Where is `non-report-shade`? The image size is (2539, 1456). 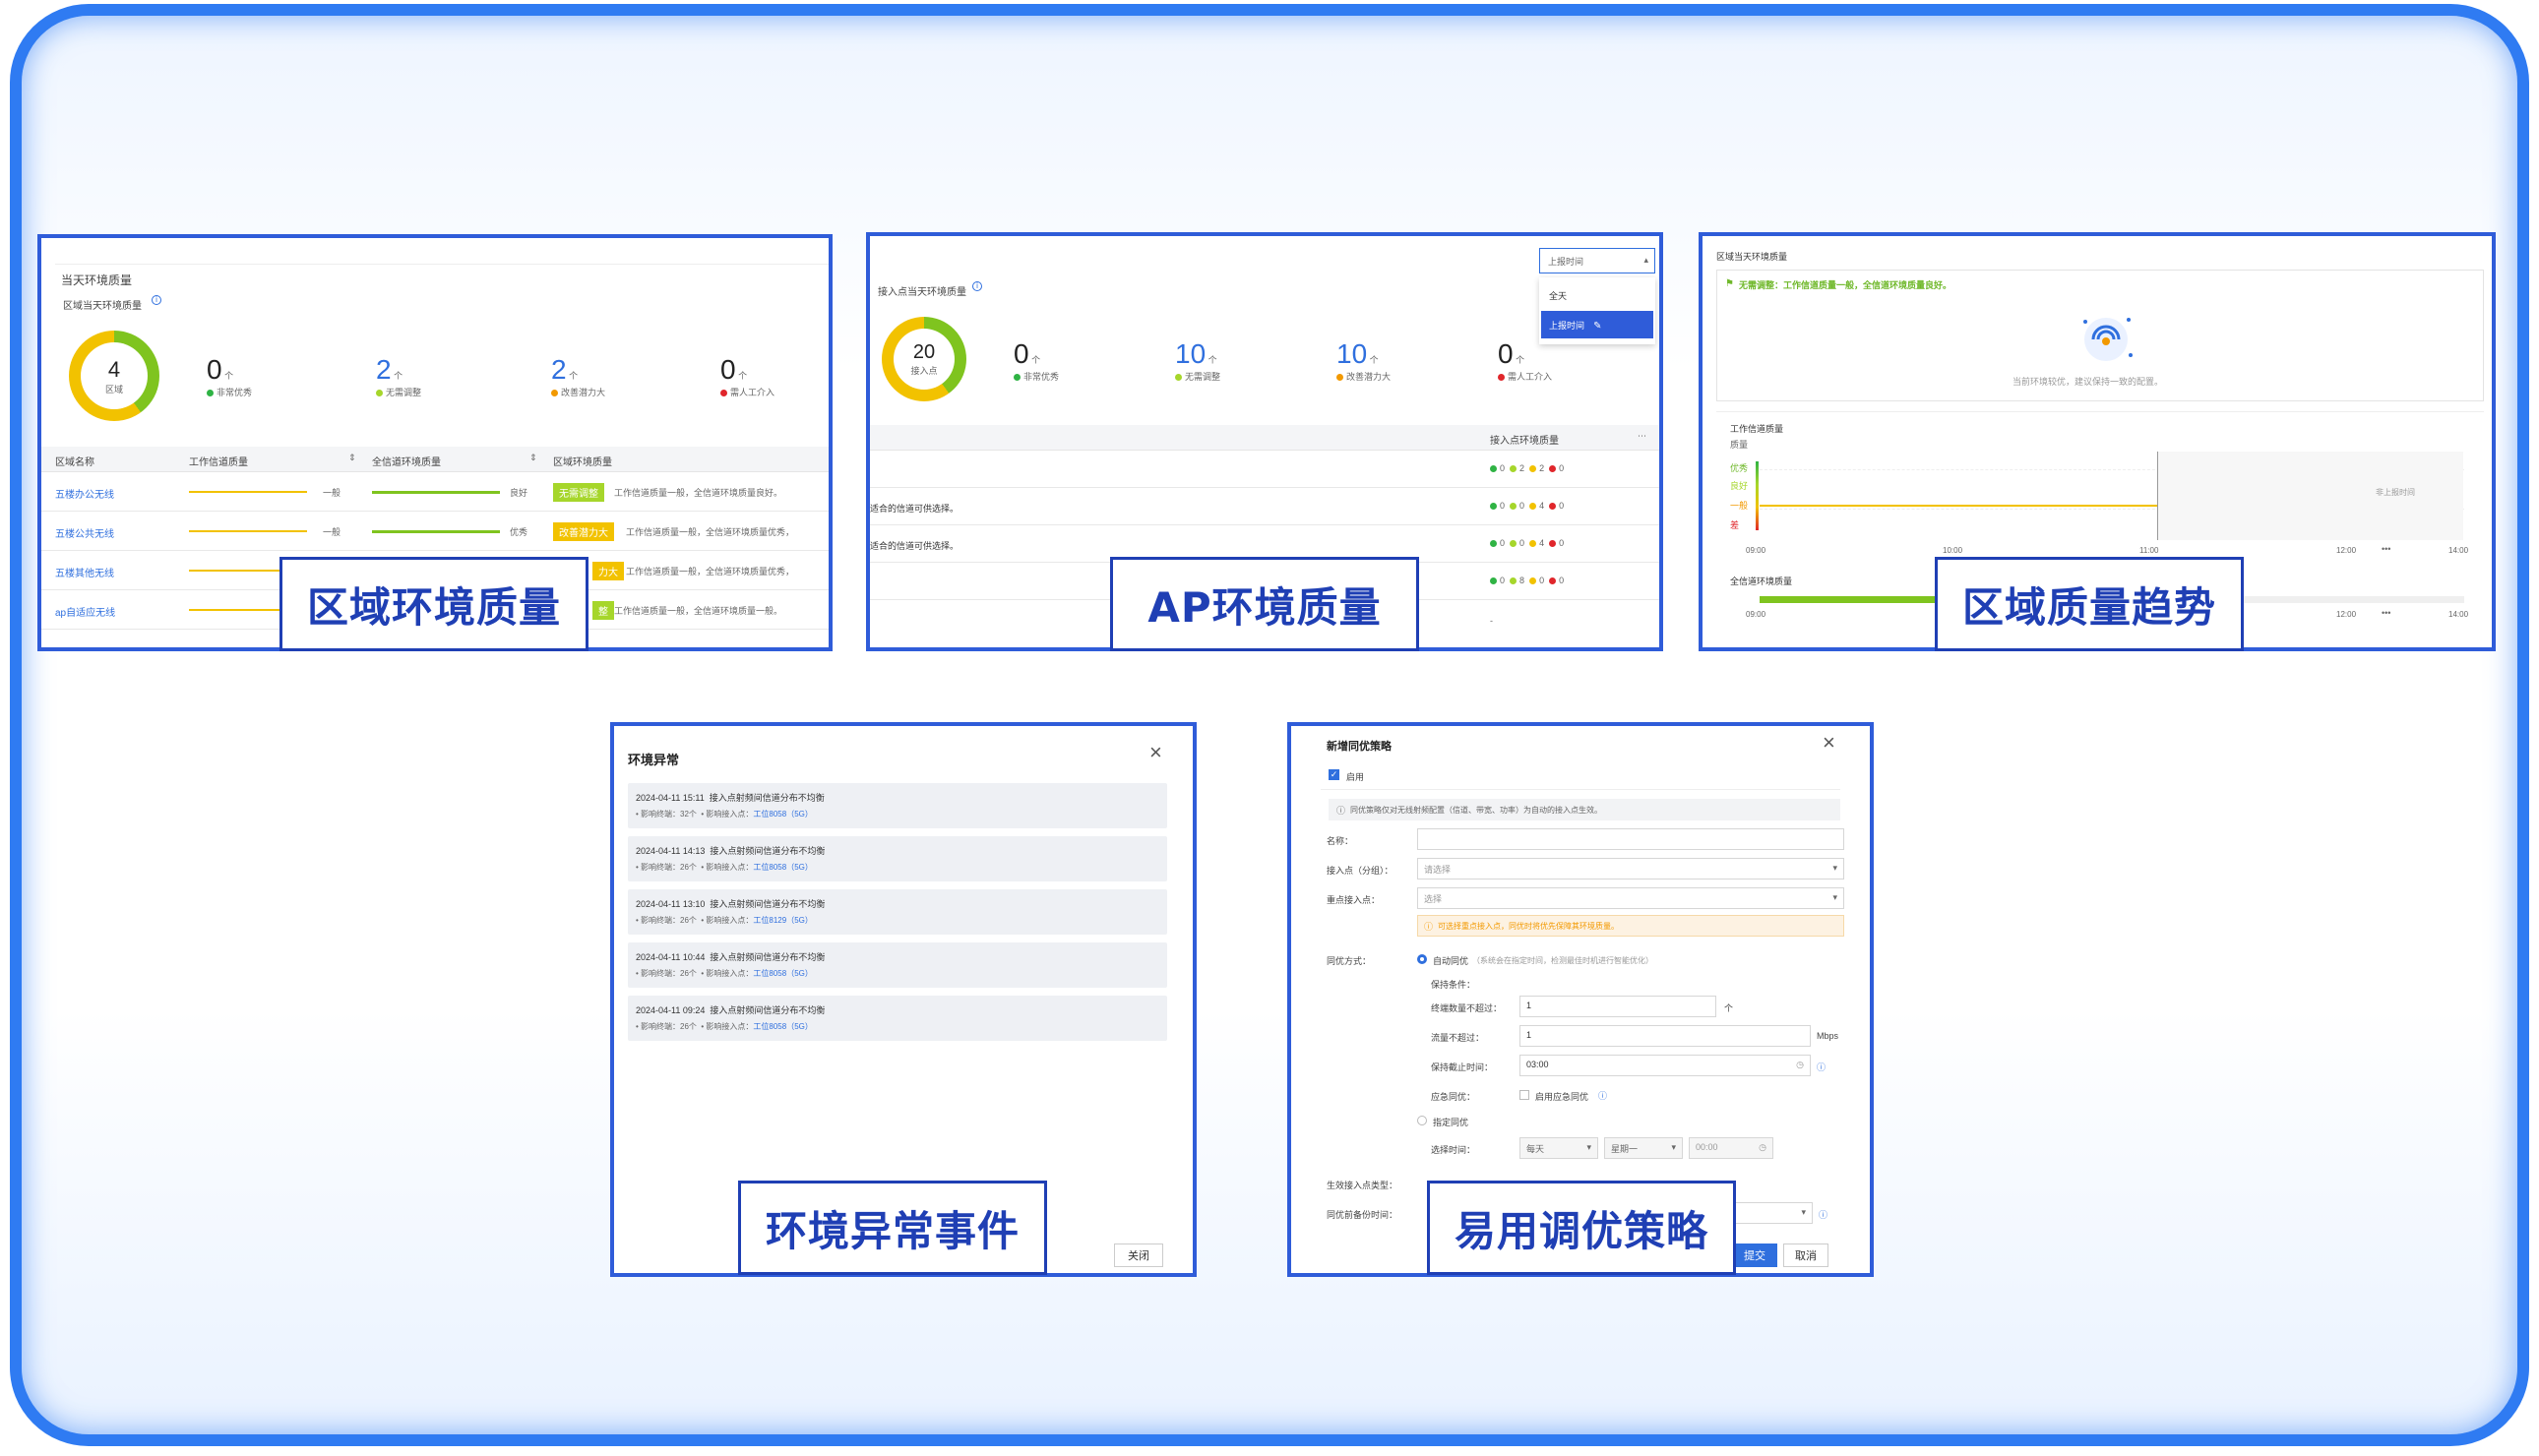 non-report-shade is located at coordinates (2310, 496).